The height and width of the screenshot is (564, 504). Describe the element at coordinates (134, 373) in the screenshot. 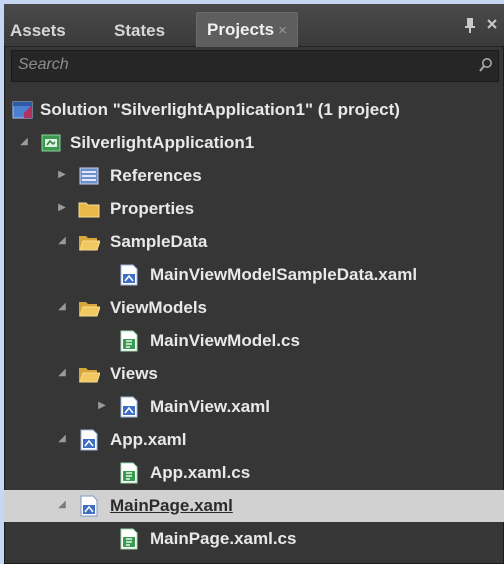

I see `tree-item-label: Views` at that location.